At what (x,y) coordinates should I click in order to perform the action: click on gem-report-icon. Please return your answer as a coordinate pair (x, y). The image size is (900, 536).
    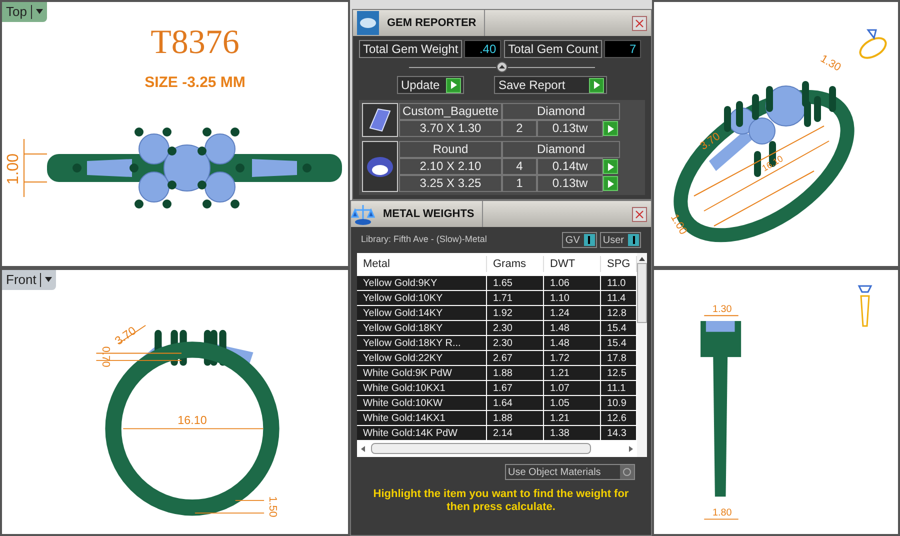
    Looking at the image, I should click on (368, 23).